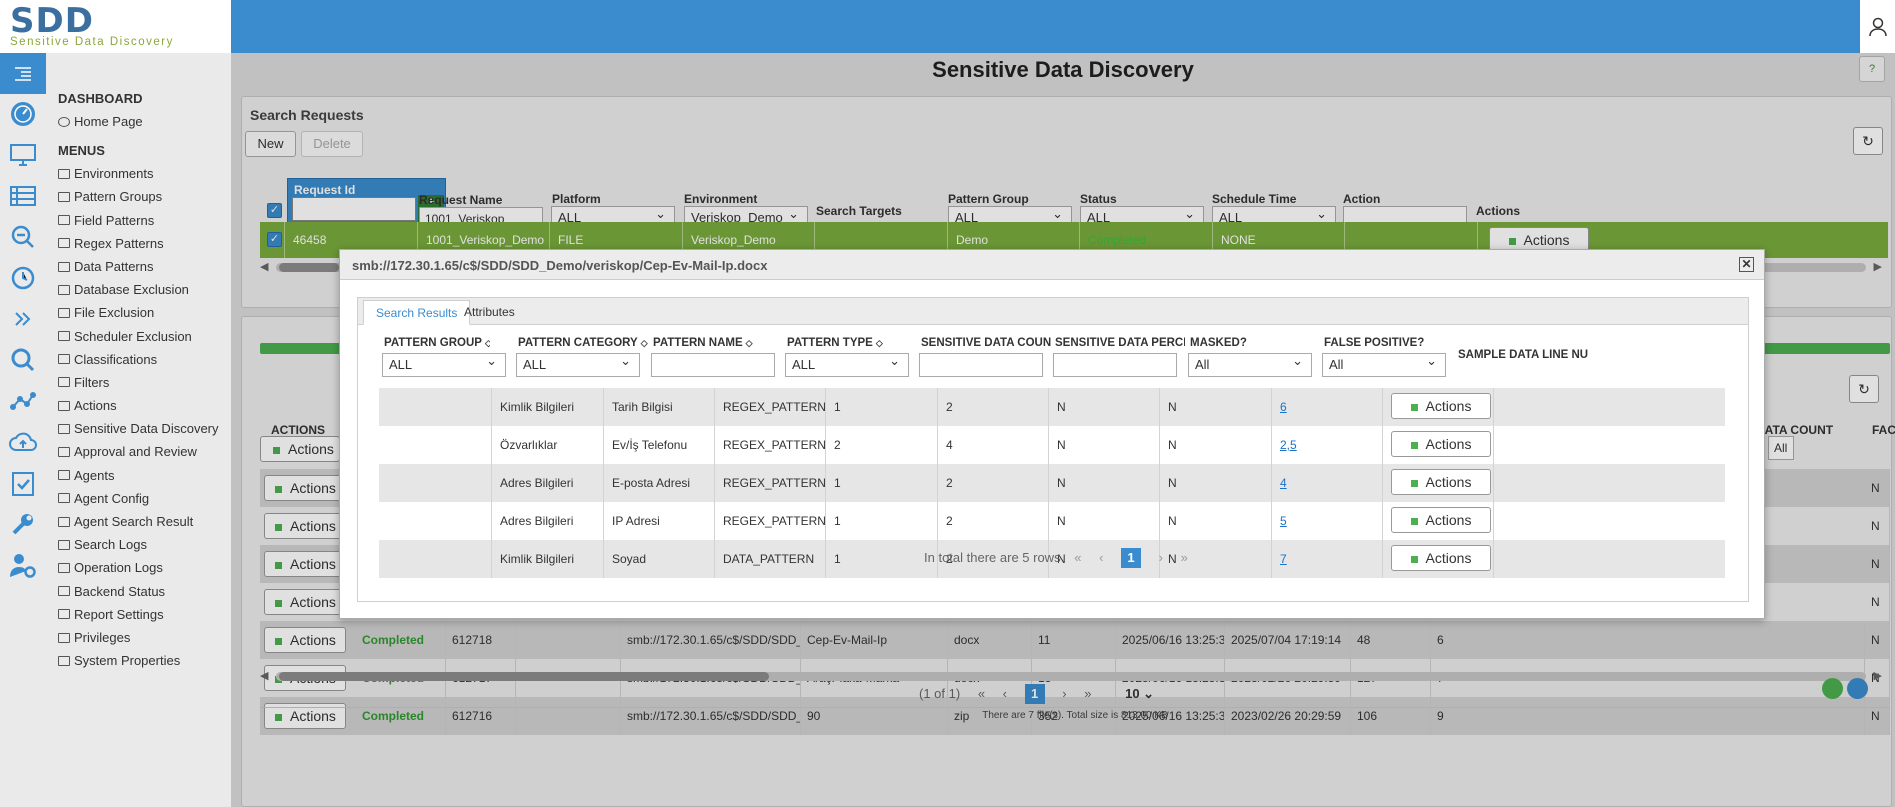 This screenshot has width=1895, height=807. Describe the element at coordinates (981, 365) in the screenshot. I see `sensitive-count-filter` at that location.